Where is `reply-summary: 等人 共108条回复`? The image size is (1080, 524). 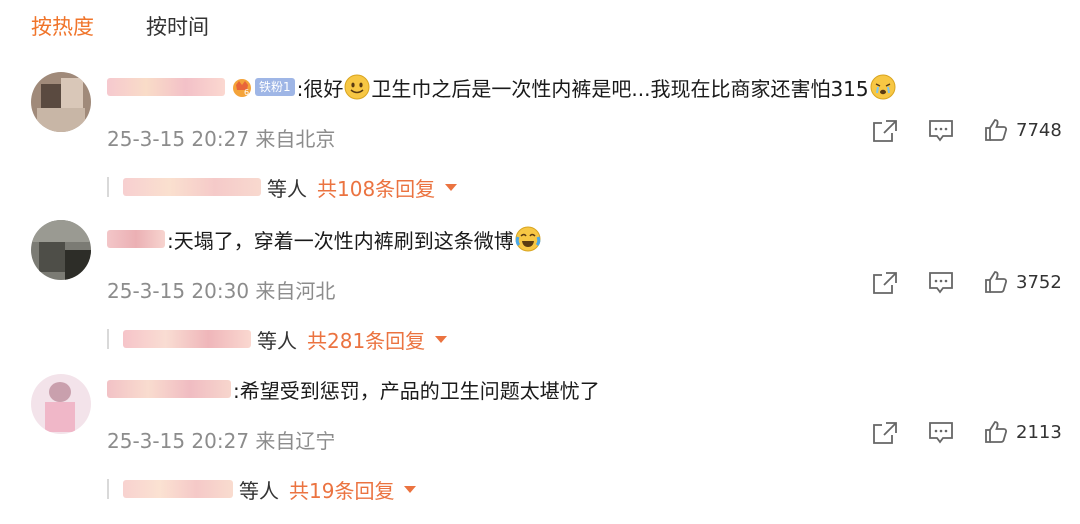 reply-summary: 等人 共108条回复 is located at coordinates (282, 187).